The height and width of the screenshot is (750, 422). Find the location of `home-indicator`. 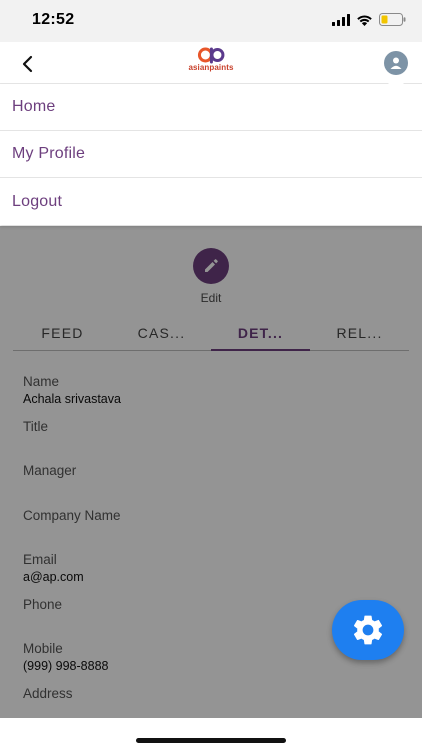

home-indicator is located at coordinates (211, 740).